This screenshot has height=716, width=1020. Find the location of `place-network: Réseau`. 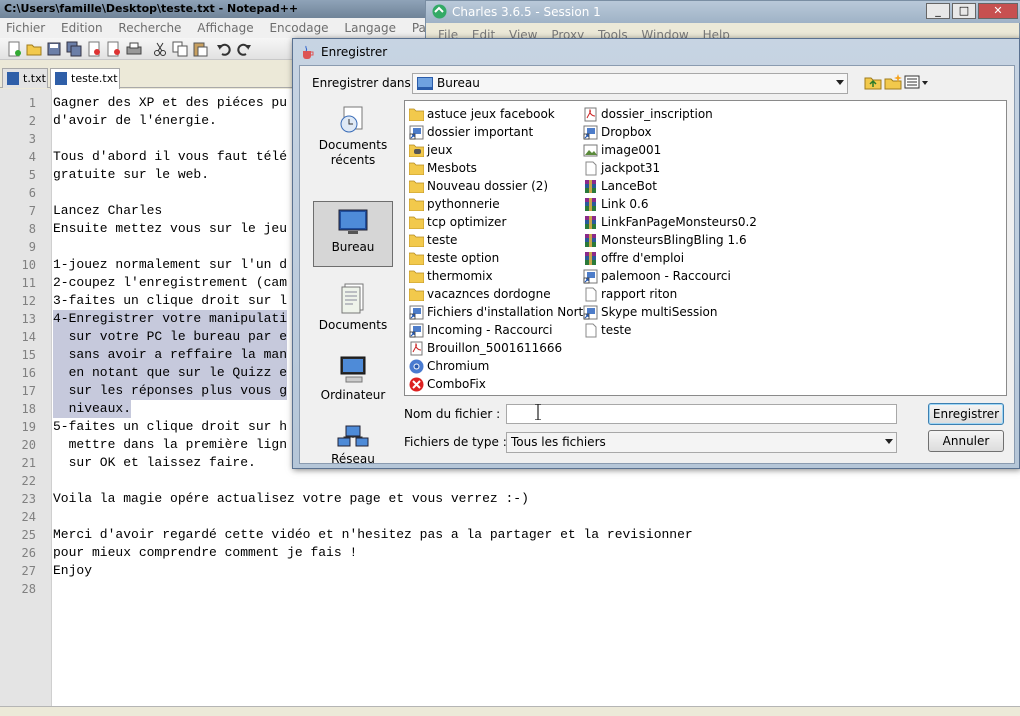

place-network: Réseau is located at coordinates (353, 444).